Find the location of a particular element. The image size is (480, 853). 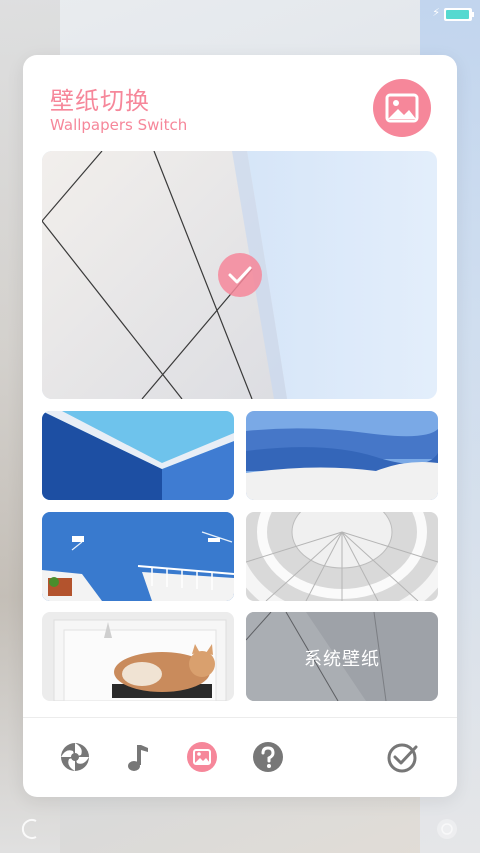

wallpaper-thumb-blue-building is located at coordinates (138, 455).